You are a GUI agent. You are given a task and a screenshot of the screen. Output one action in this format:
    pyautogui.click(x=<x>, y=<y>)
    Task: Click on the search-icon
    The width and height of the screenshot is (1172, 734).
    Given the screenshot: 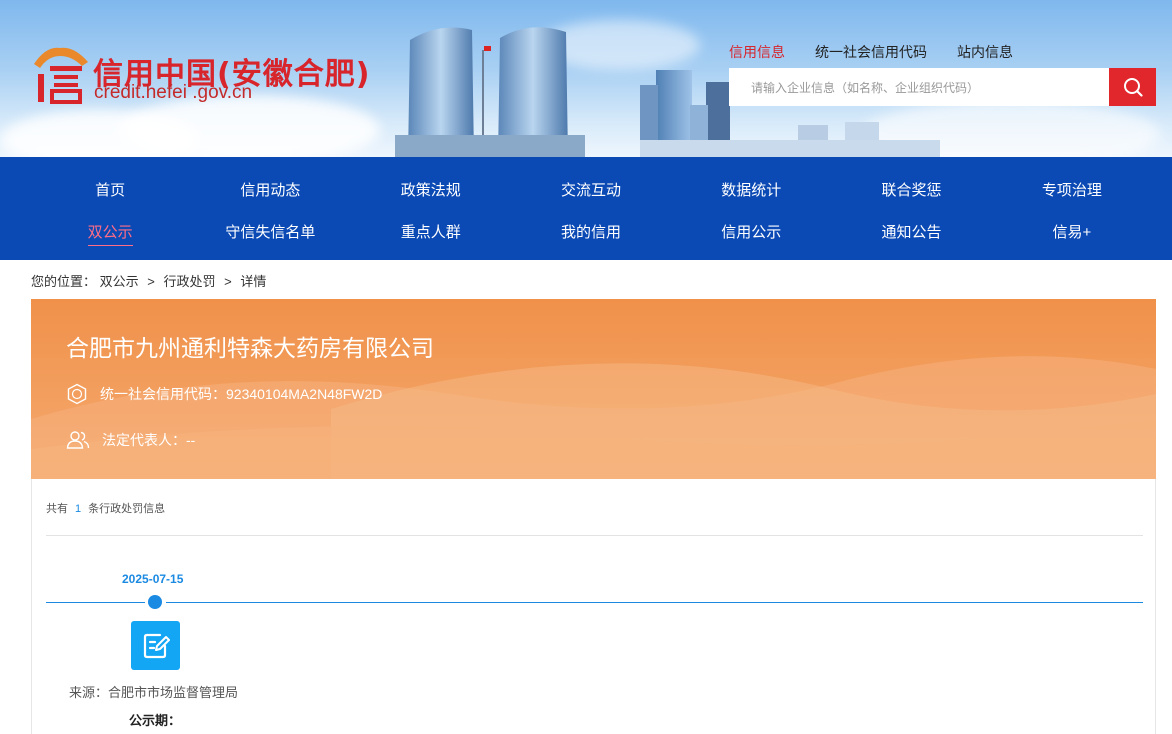 What is the action you would take?
    pyautogui.click(x=1133, y=87)
    